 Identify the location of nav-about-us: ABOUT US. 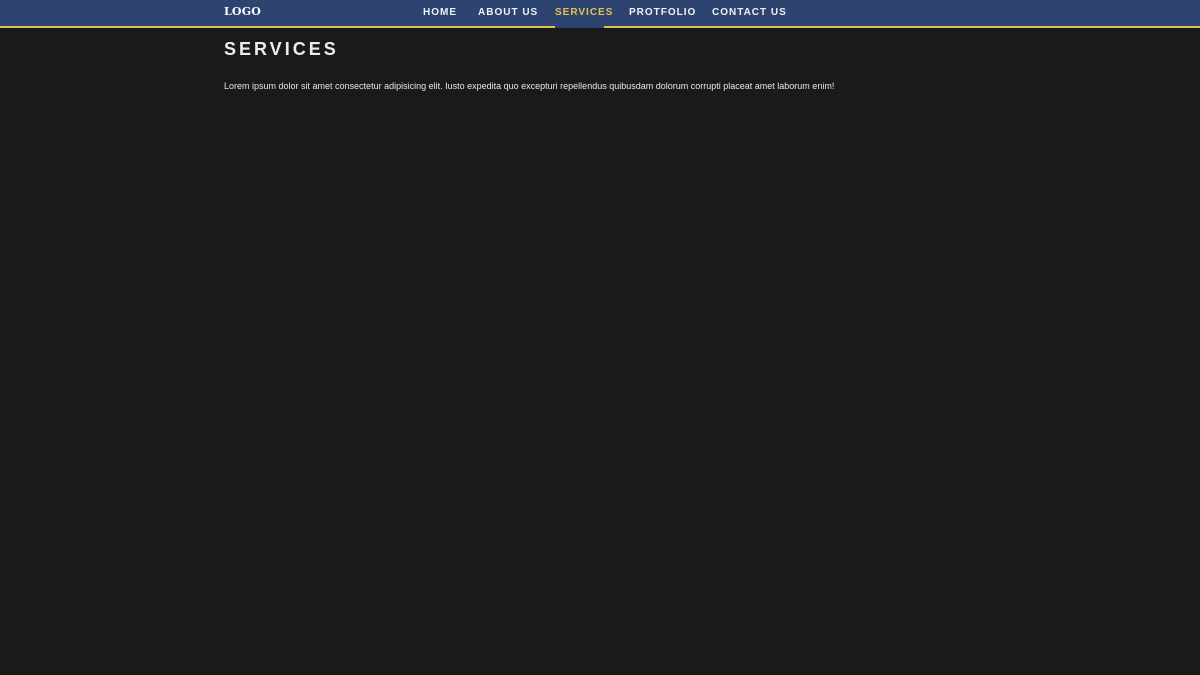
(508, 13).